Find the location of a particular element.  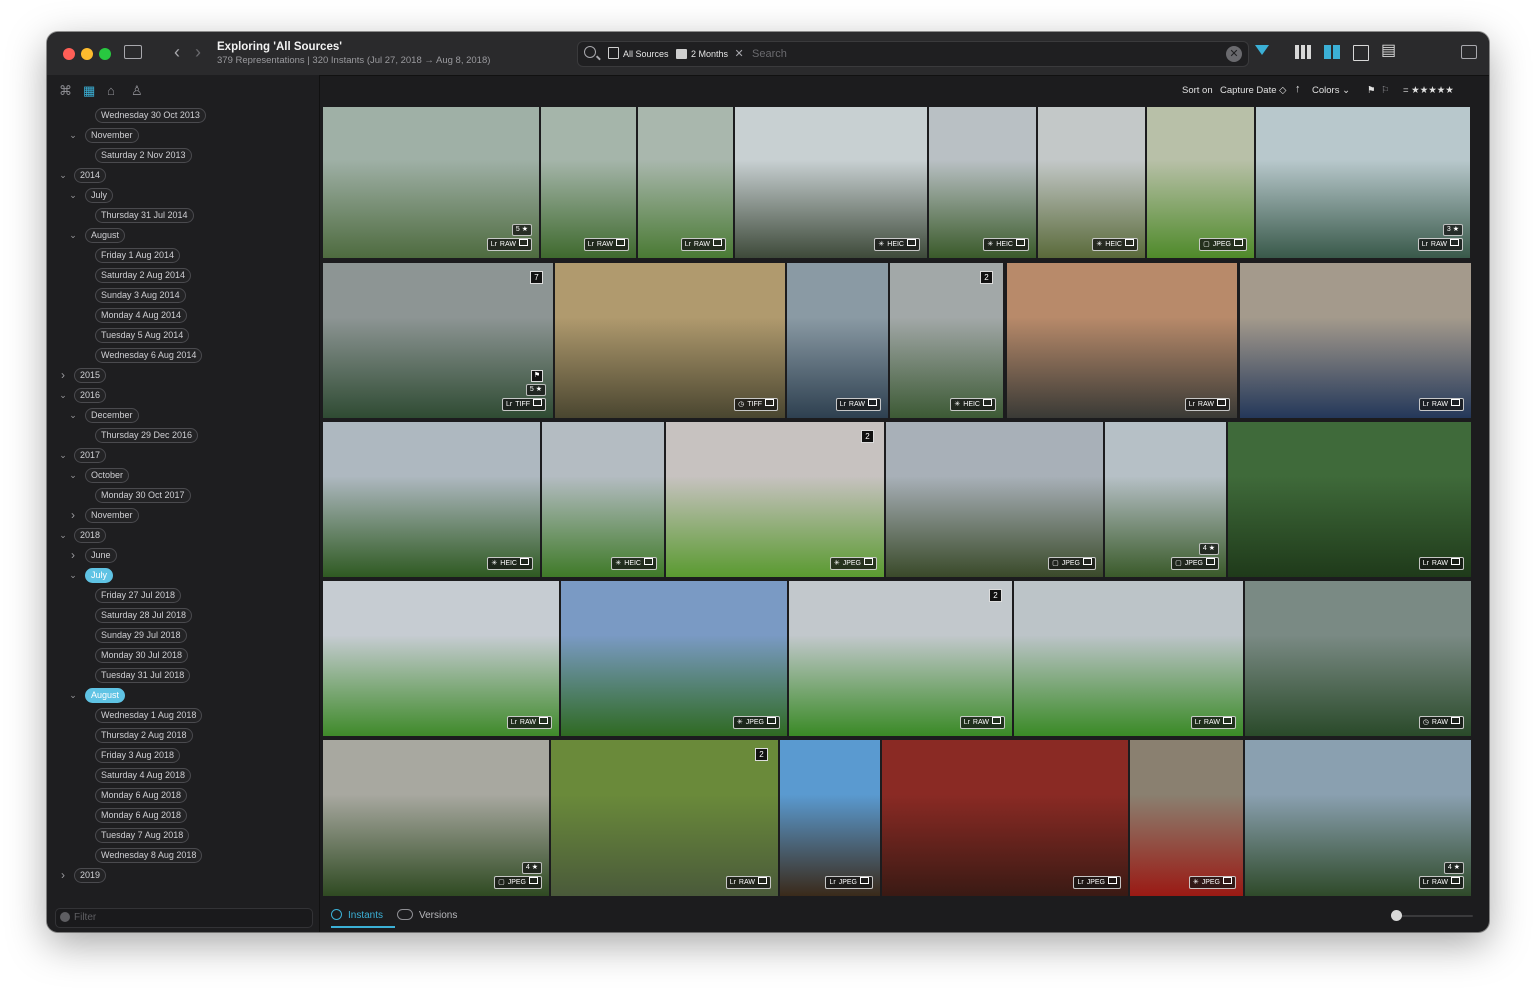

tree-row: ⌄ October is located at coordinates (182, 475).